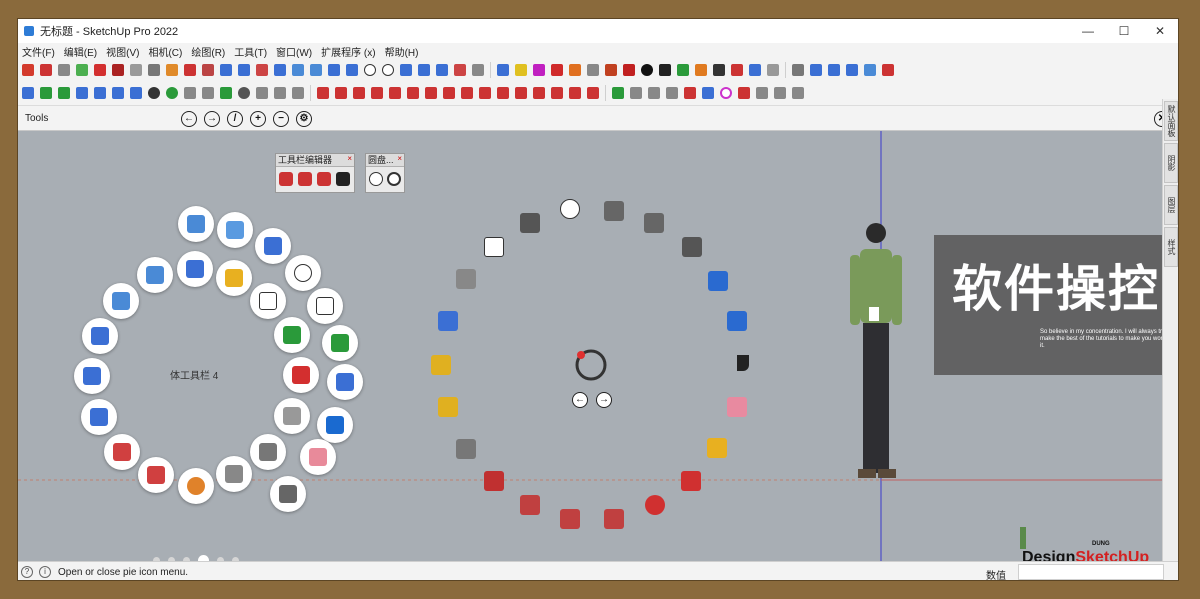 The width and height of the screenshot is (1200, 599). I want to click on offset-tool-icon, so click(478, 70).